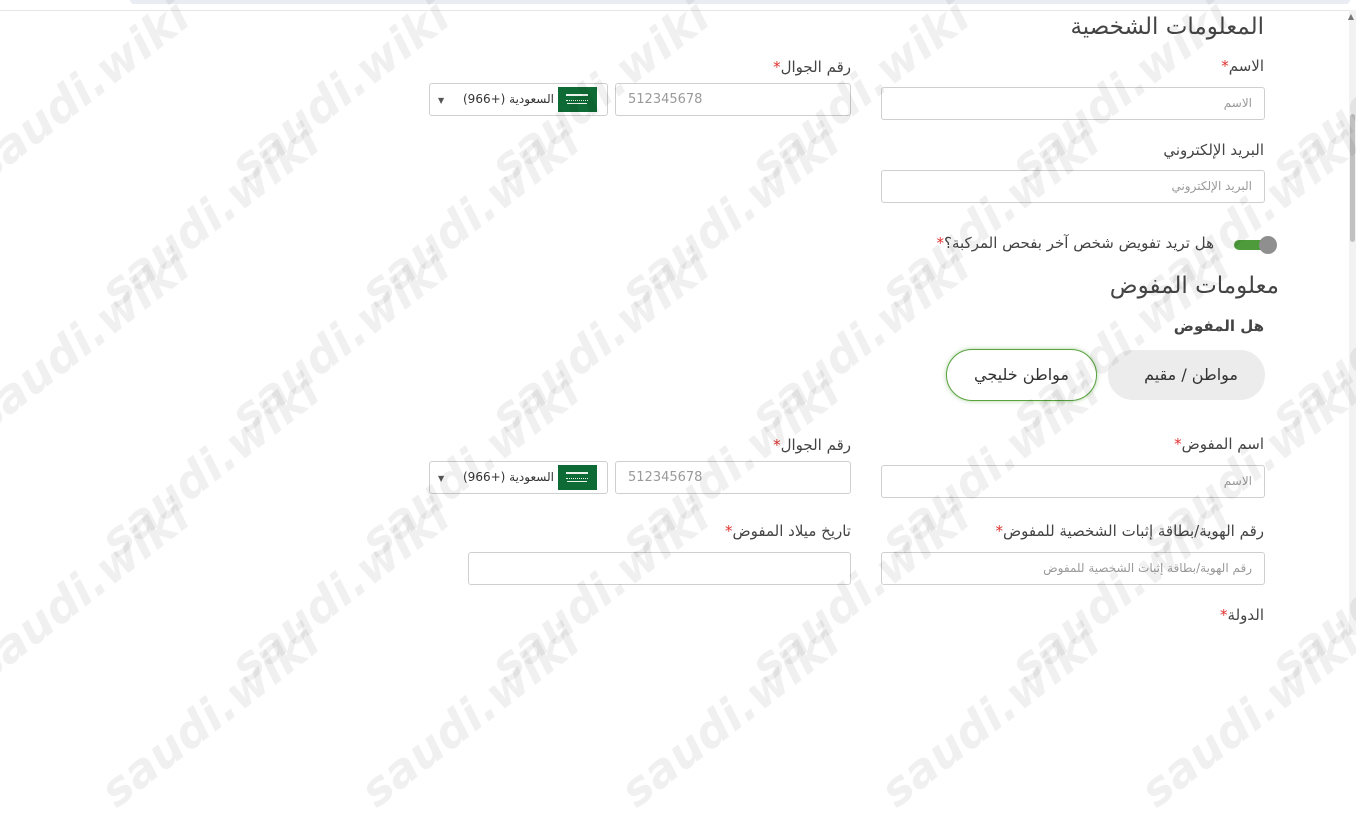 The width and height of the screenshot is (1356, 818). What do you see at coordinates (1351, 17) in the screenshot?
I see `scroll-up-arrow-icon: ▲` at bounding box center [1351, 17].